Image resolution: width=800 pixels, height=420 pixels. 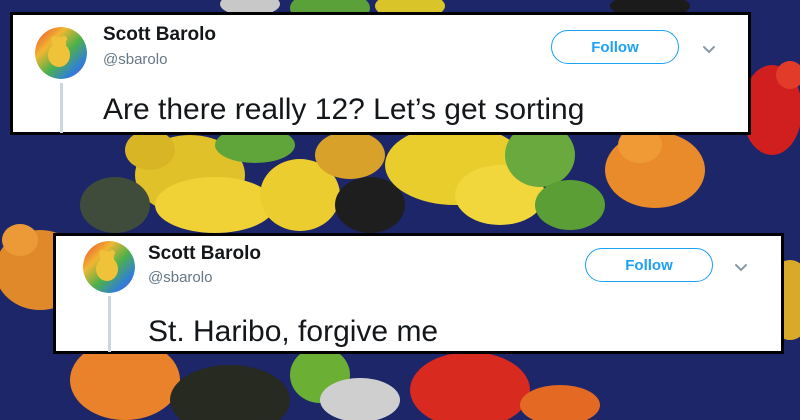 I want to click on tweet-text: Are there really 12? Let’s get sorting, so click(x=344, y=109).